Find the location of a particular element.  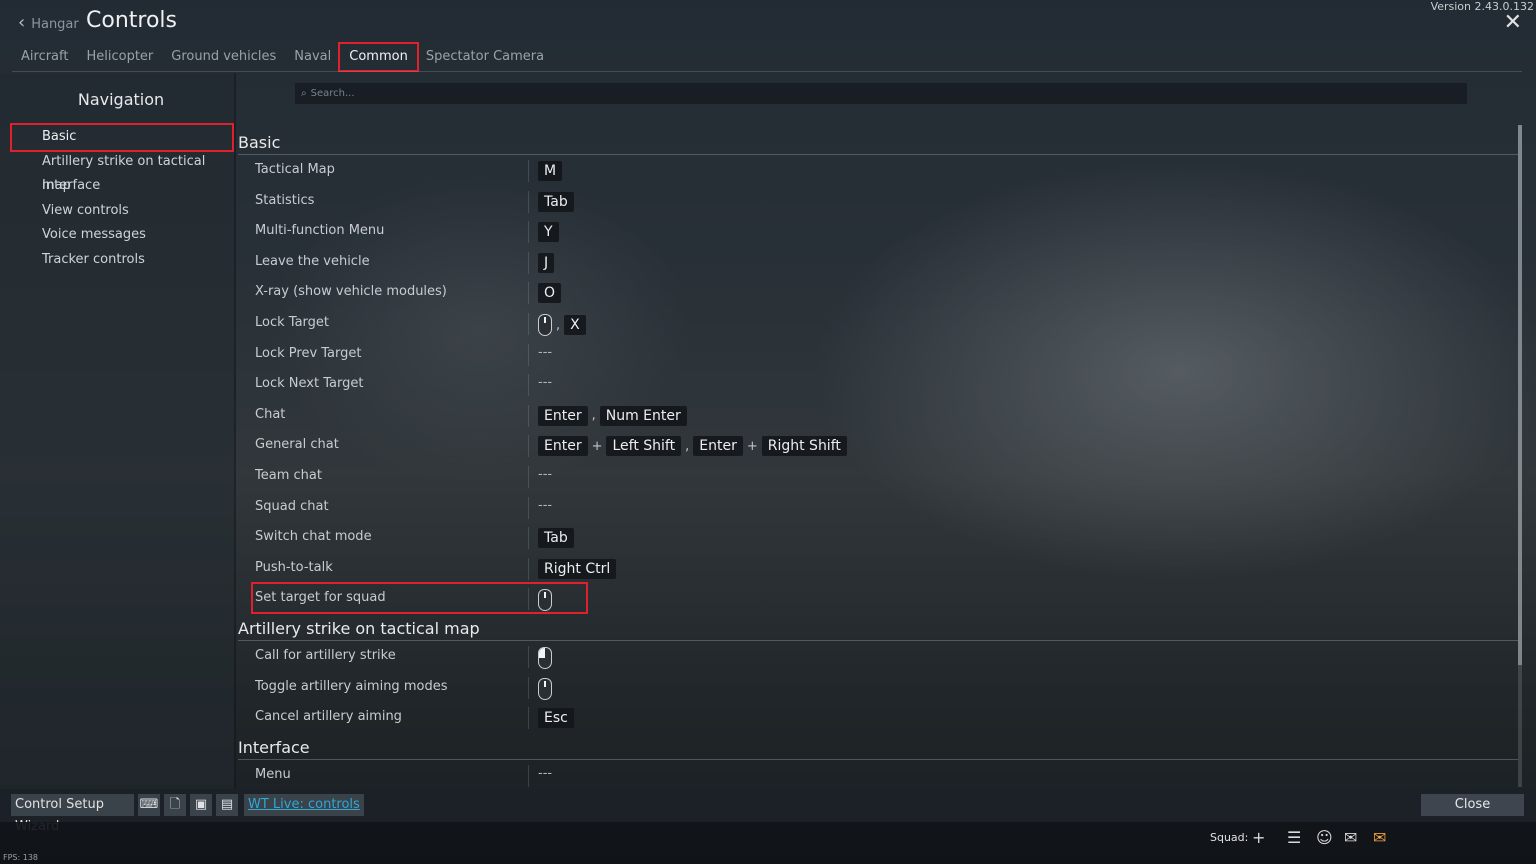

key-bindings: O is located at coordinates (550, 293).